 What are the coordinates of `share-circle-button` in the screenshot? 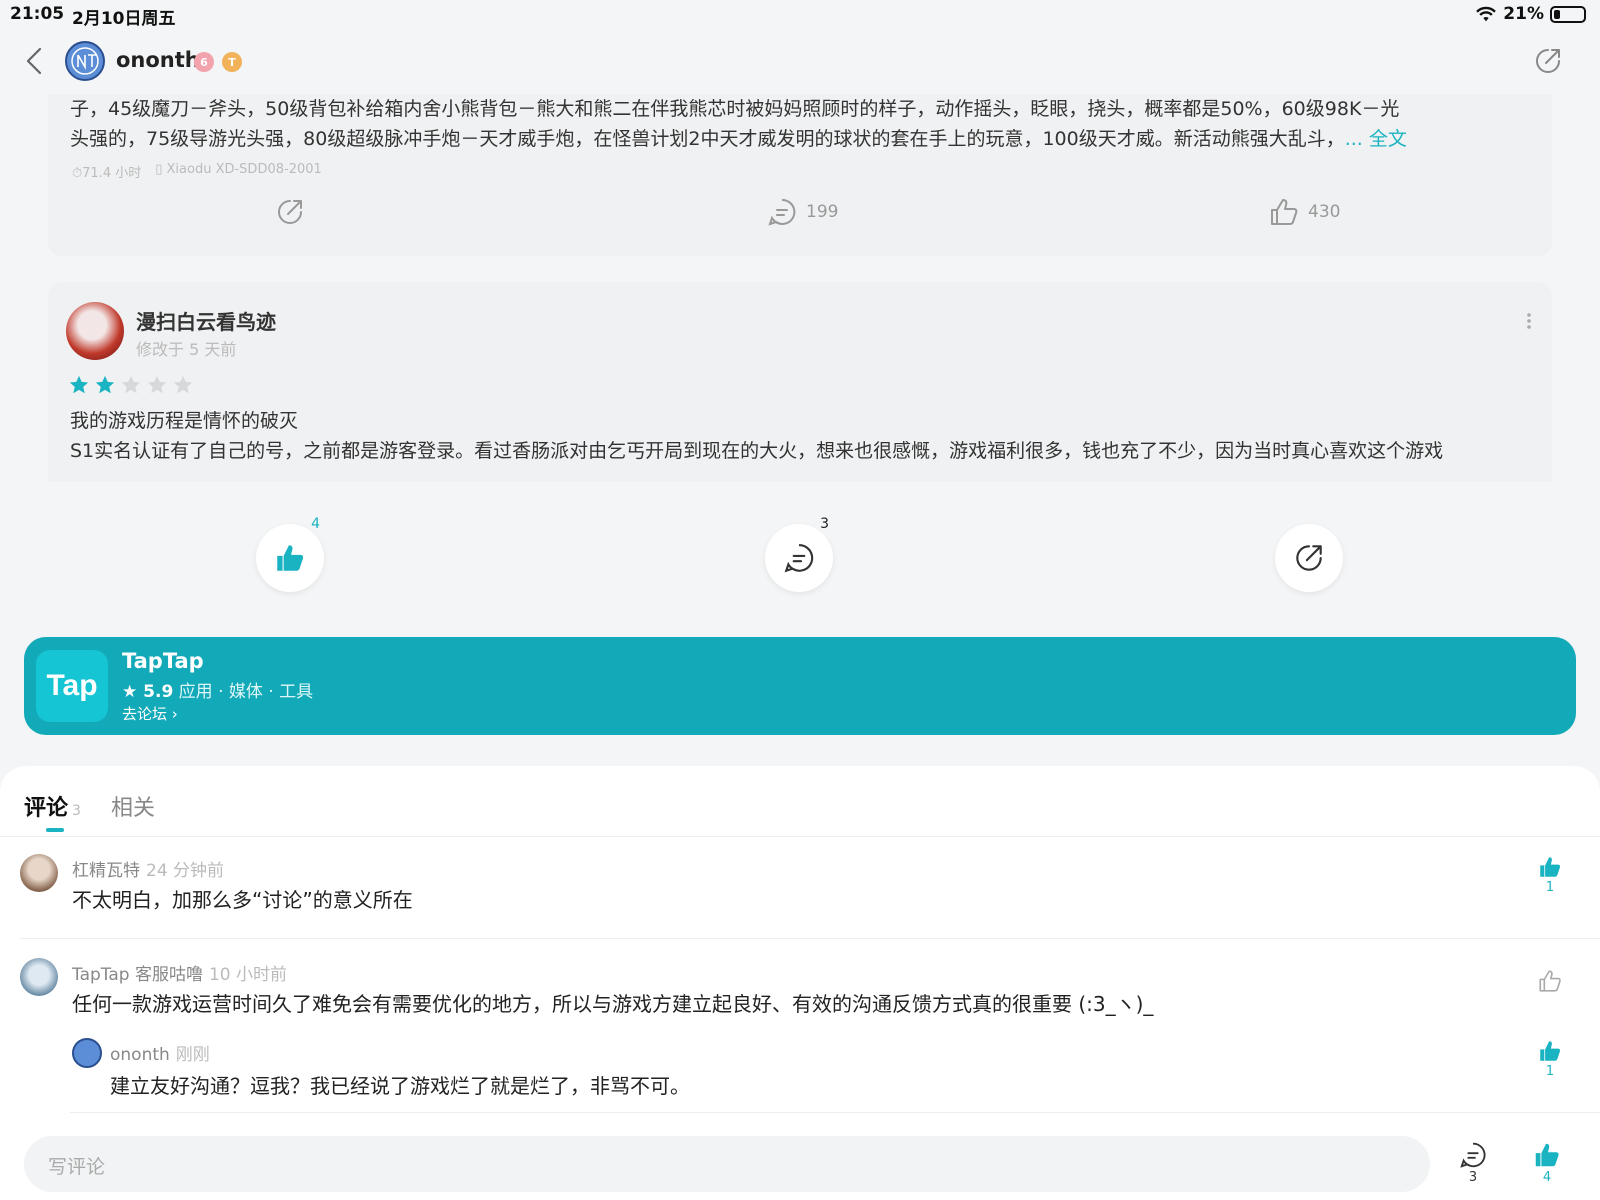 It's located at (1309, 558).